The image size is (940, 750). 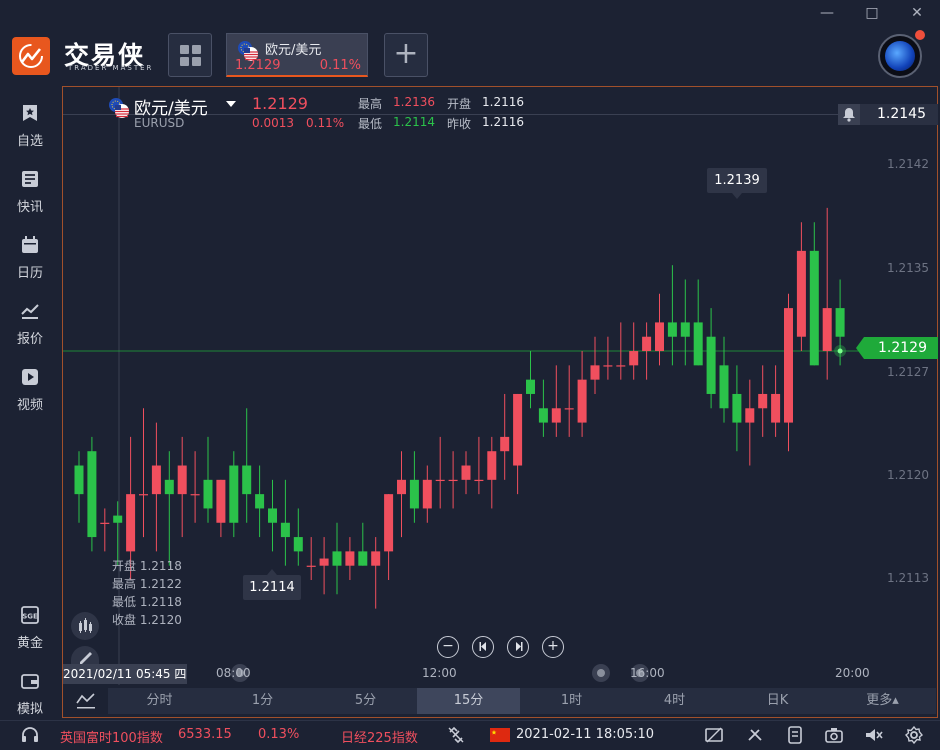 I want to click on open-label: 开盘, so click(x=459, y=104).